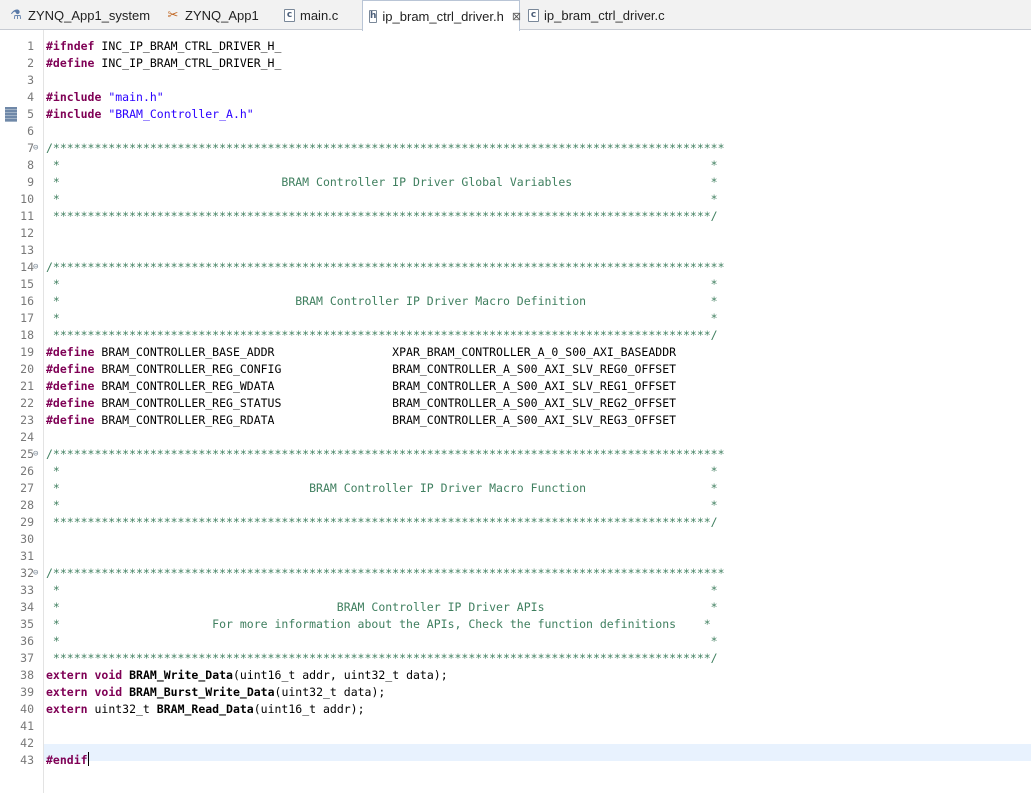  I want to click on close-tab-icon: ⊠, so click(516, 16).